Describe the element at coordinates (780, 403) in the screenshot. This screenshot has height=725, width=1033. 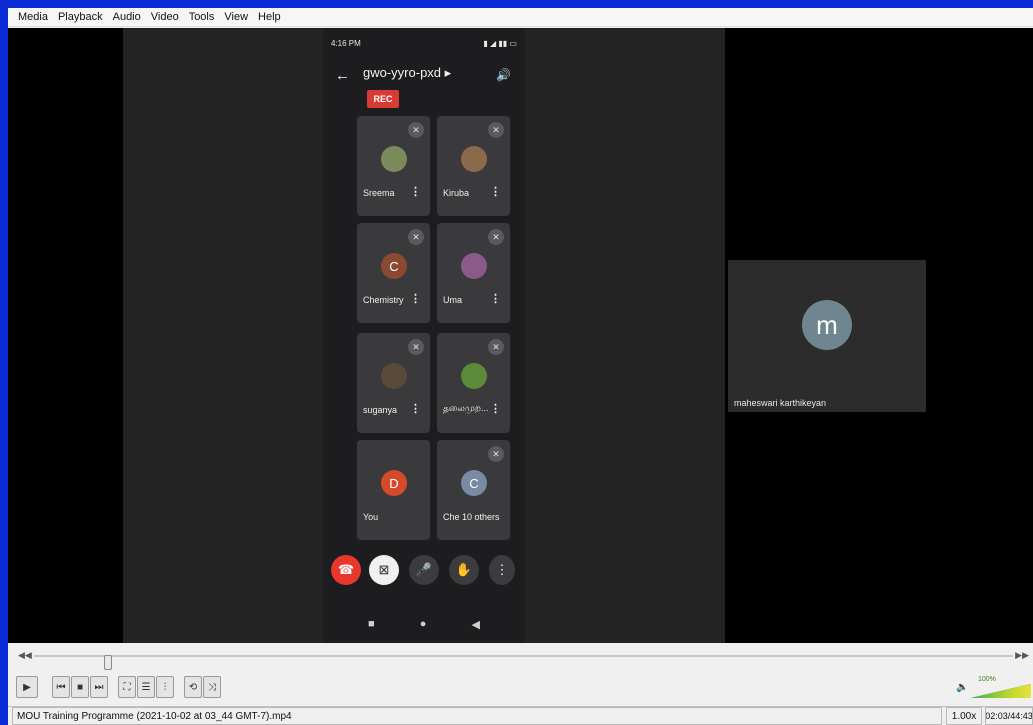
I see `remote-participant-name: maheswari karthikeyan` at that location.